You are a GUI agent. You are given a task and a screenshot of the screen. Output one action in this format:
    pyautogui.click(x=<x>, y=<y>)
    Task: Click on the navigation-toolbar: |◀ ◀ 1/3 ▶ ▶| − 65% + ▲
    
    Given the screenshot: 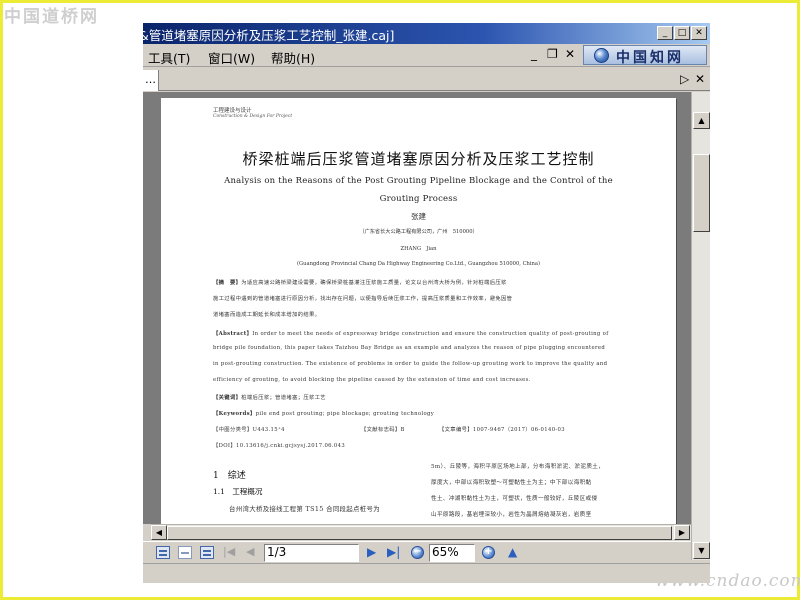 What is the action you would take?
    pyautogui.click(x=417, y=552)
    